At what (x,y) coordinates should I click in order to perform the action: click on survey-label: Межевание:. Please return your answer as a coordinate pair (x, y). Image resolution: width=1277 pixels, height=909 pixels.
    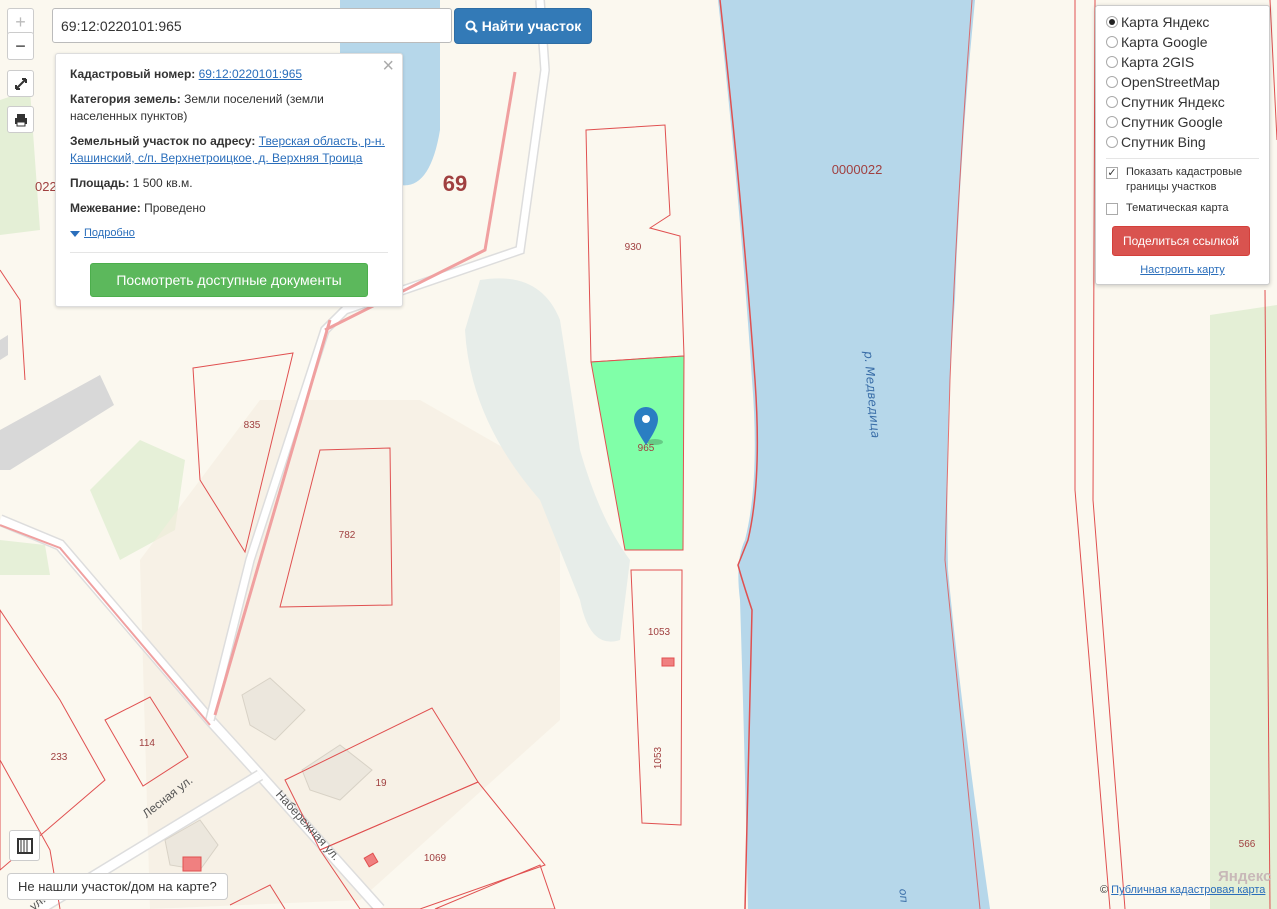
    Looking at the image, I should click on (105, 208).